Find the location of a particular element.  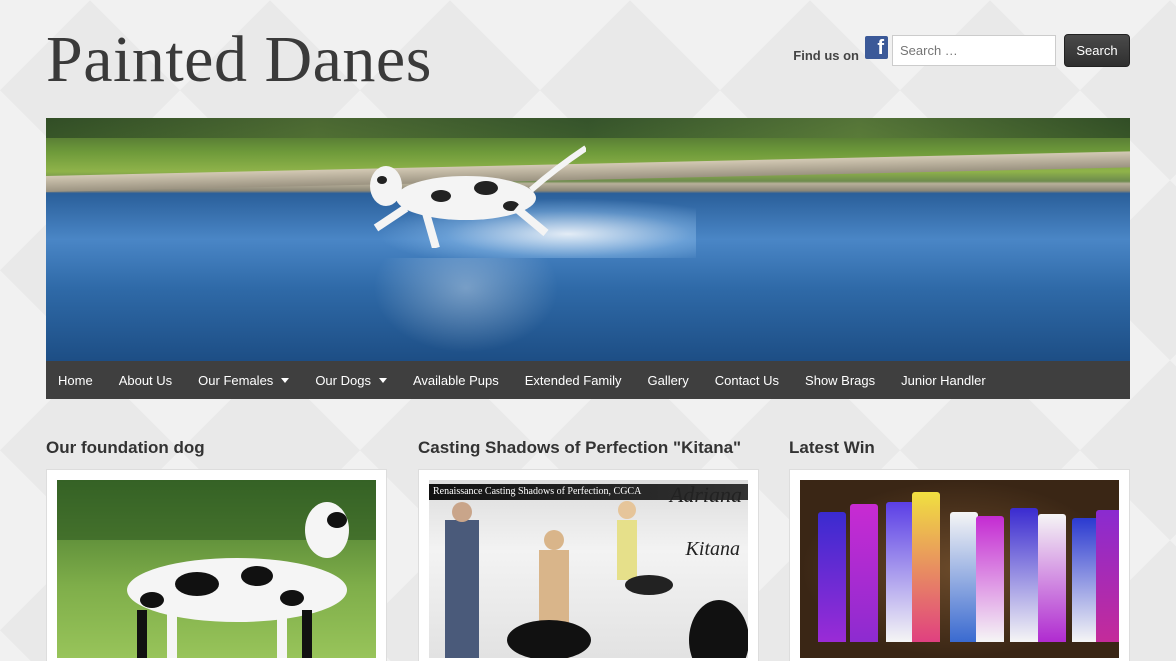

nav-item-extended-family: Extended Family is located at coordinates (573, 380).